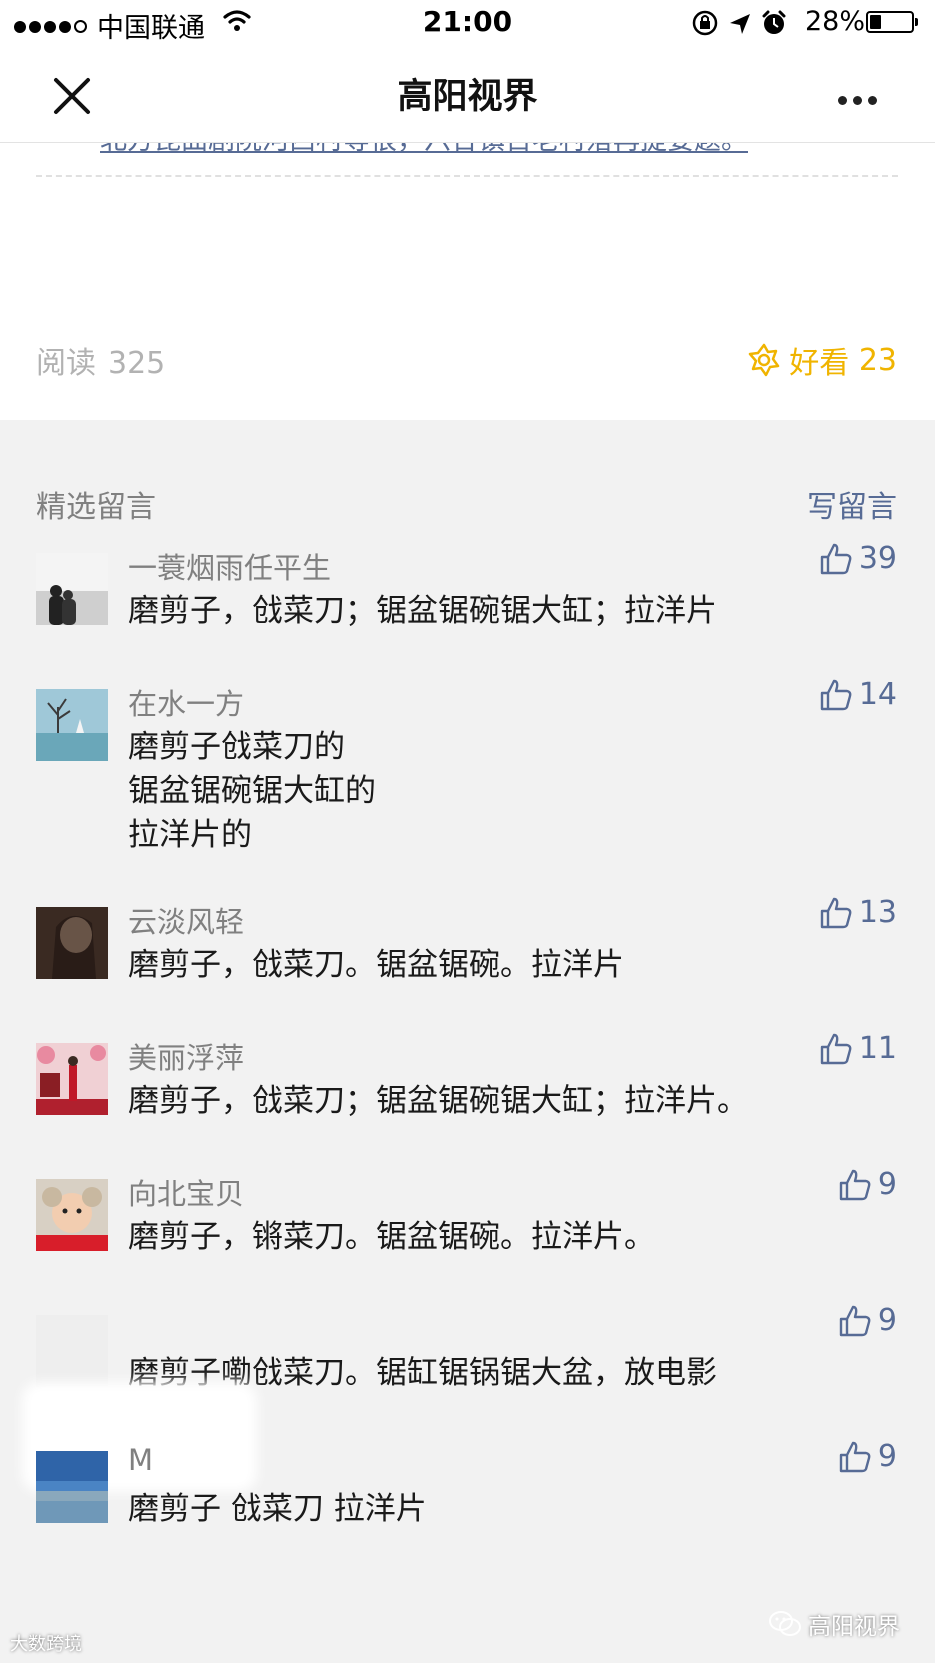  I want to click on like-button: 14, so click(858, 694).